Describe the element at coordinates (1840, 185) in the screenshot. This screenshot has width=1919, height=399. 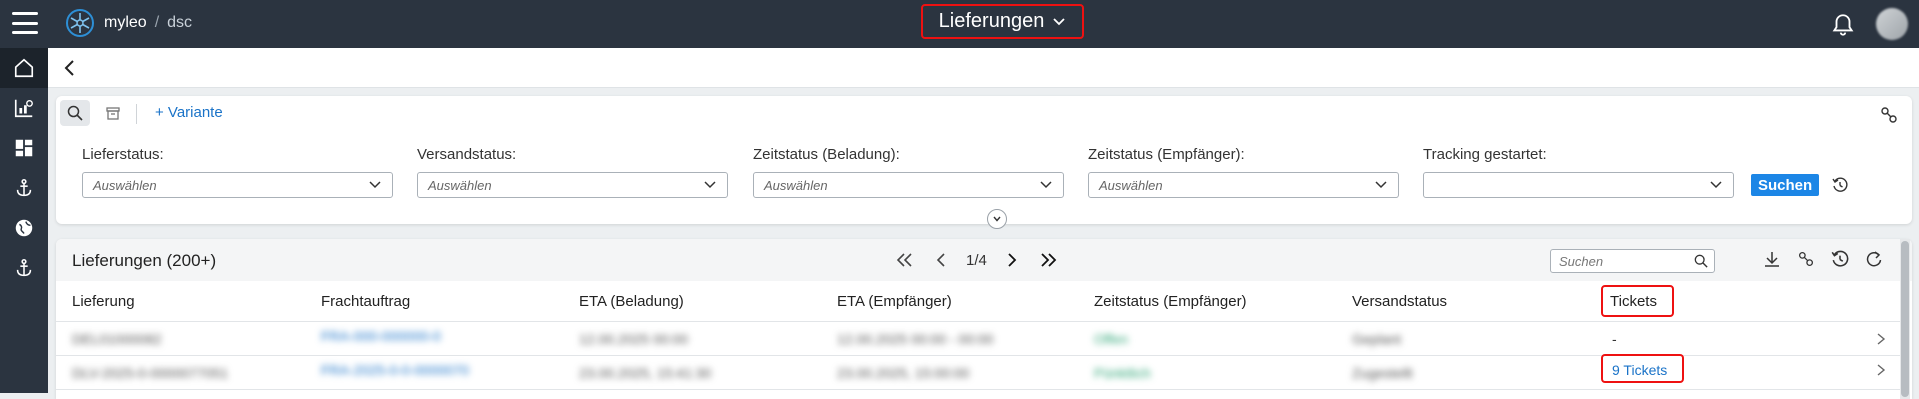
I see `reset-icon` at that location.